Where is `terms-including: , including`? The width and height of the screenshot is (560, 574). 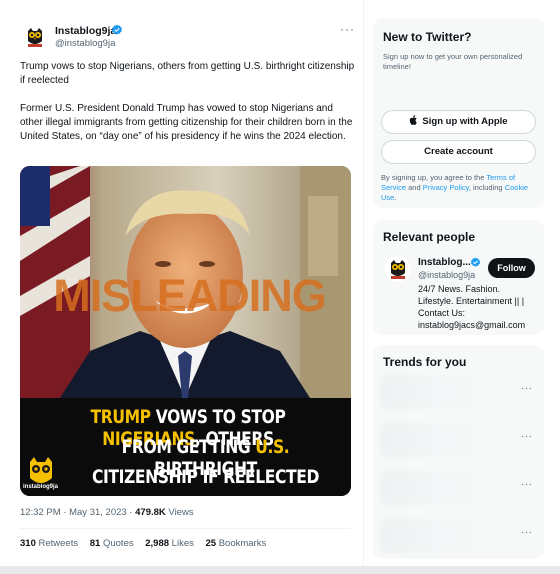
terms-including: , including is located at coordinates (486, 187).